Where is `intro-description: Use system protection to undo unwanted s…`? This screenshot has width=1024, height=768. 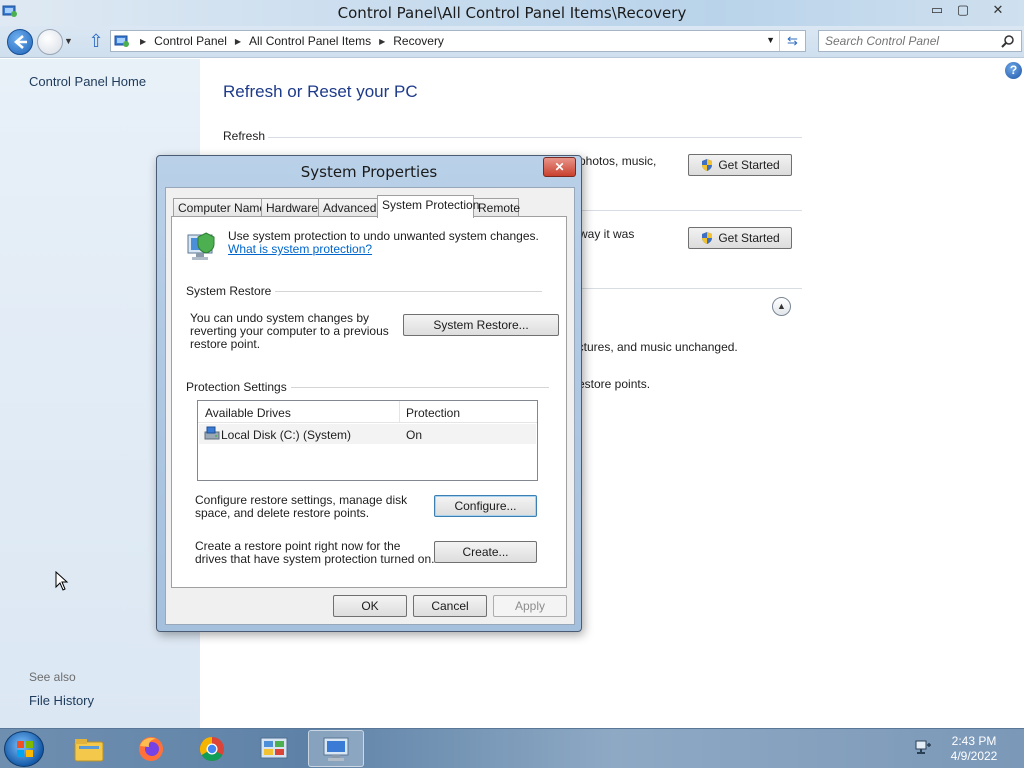
intro-description: Use system protection to undo unwanted s… is located at coordinates (383, 236).